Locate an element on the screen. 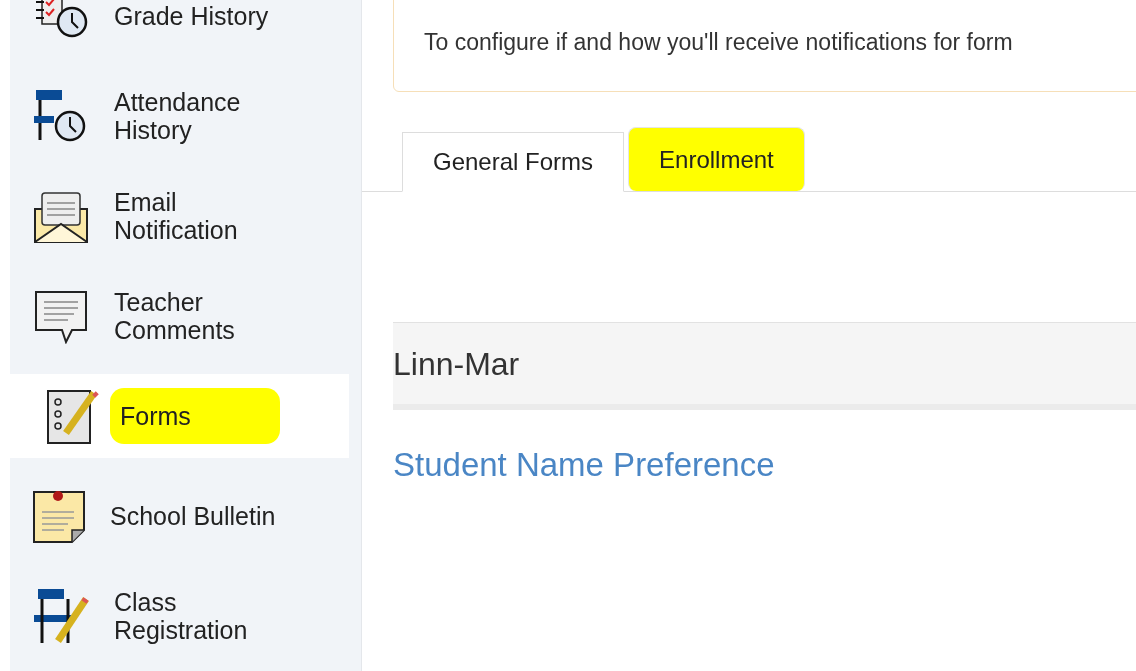 The width and height of the screenshot is (1136, 671). sidebar-item: Attendance History is located at coordinates (179, 116).